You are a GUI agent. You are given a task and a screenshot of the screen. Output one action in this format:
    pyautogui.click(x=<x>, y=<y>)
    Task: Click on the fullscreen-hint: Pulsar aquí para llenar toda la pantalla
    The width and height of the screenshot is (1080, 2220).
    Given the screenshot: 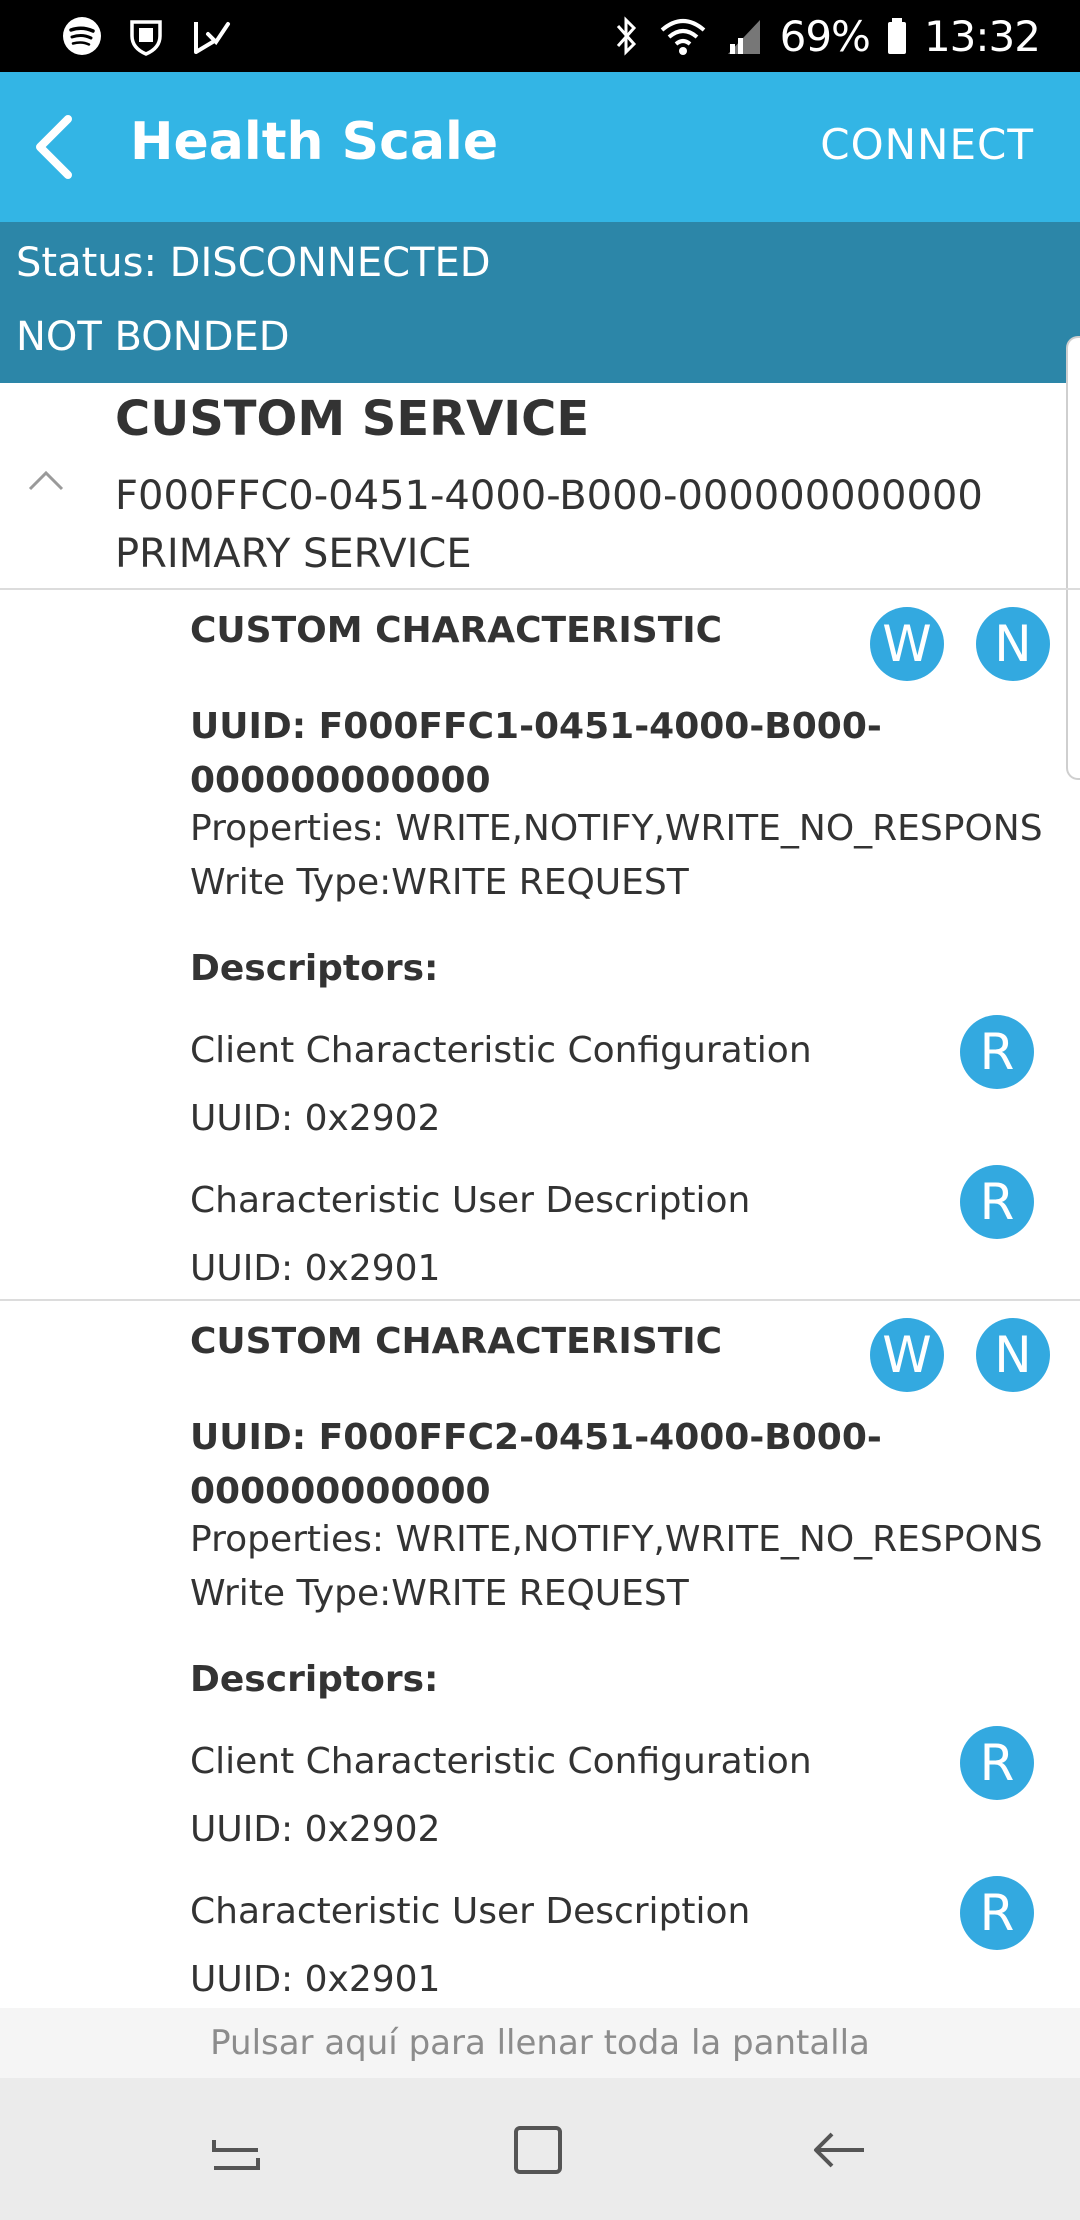 What is the action you would take?
    pyautogui.click(x=540, y=2043)
    